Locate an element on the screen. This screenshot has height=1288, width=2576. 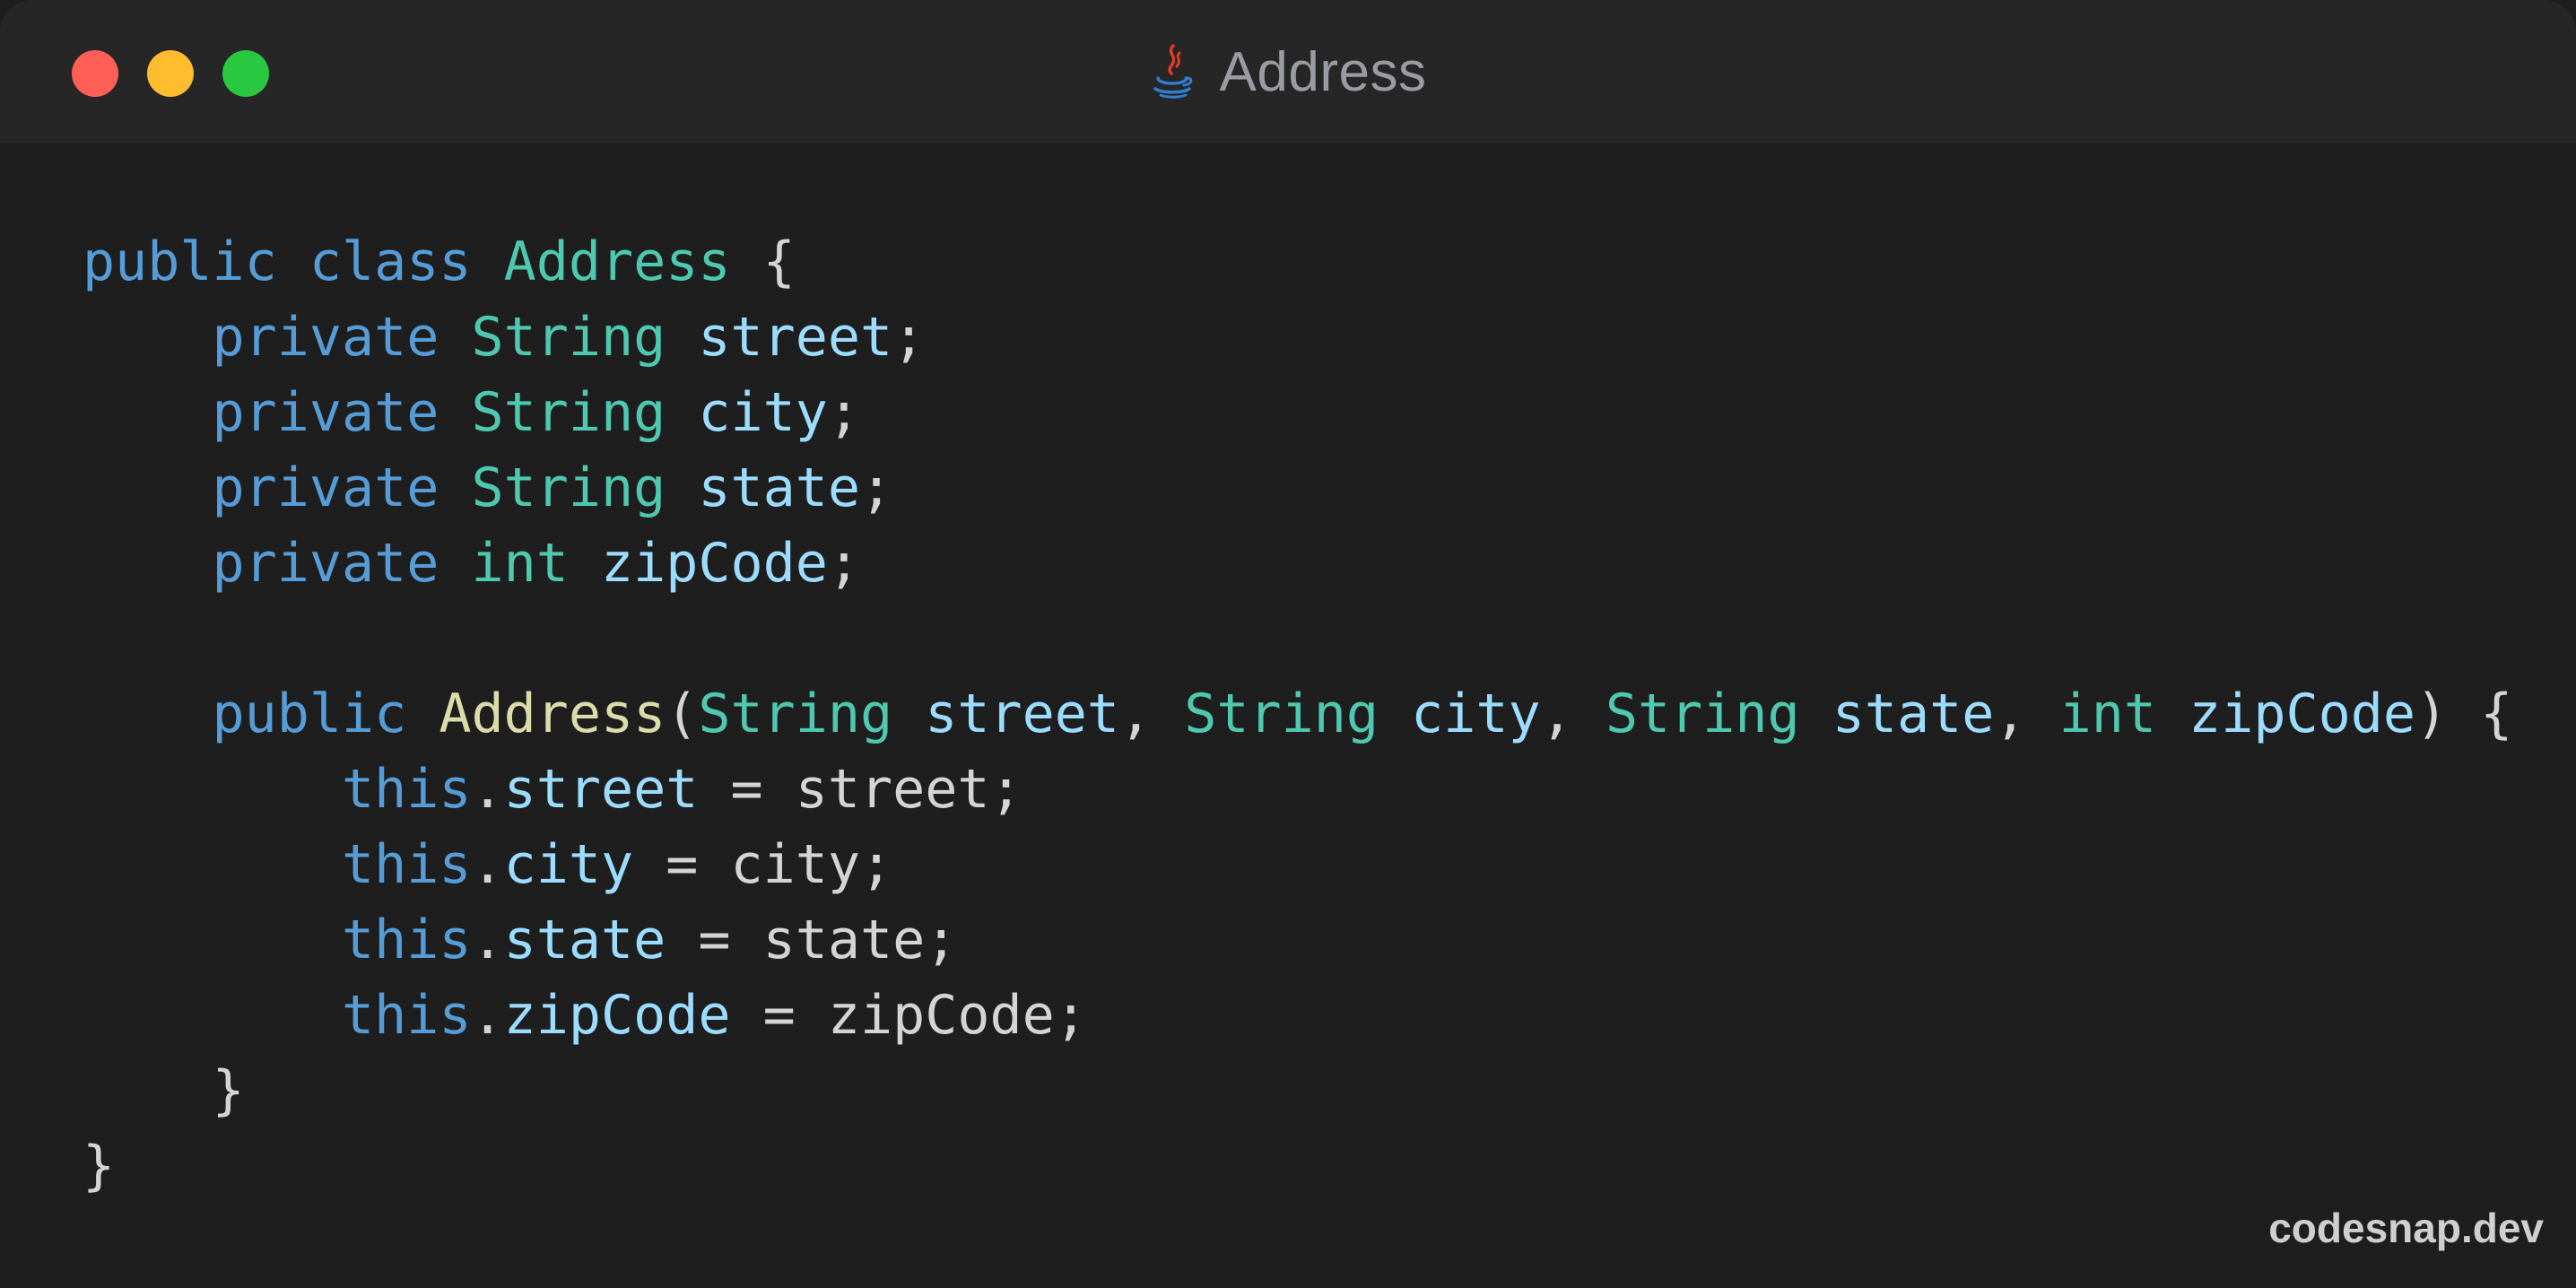
param-type: int is located at coordinates (2107, 714).